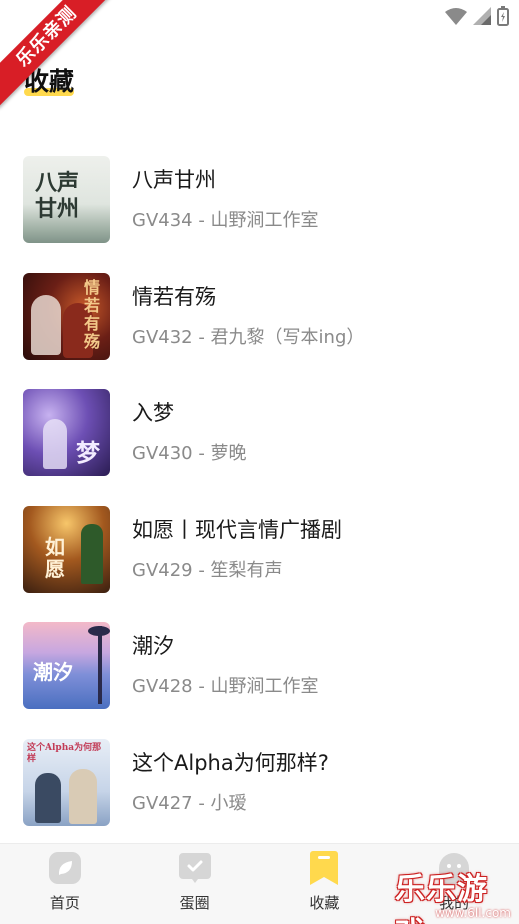 This screenshot has height=924, width=519. What do you see at coordinates (66, 782) in the screenshot?
I see `cover-image: 这个Alpha为何那样` at bounding box center [66, 782].